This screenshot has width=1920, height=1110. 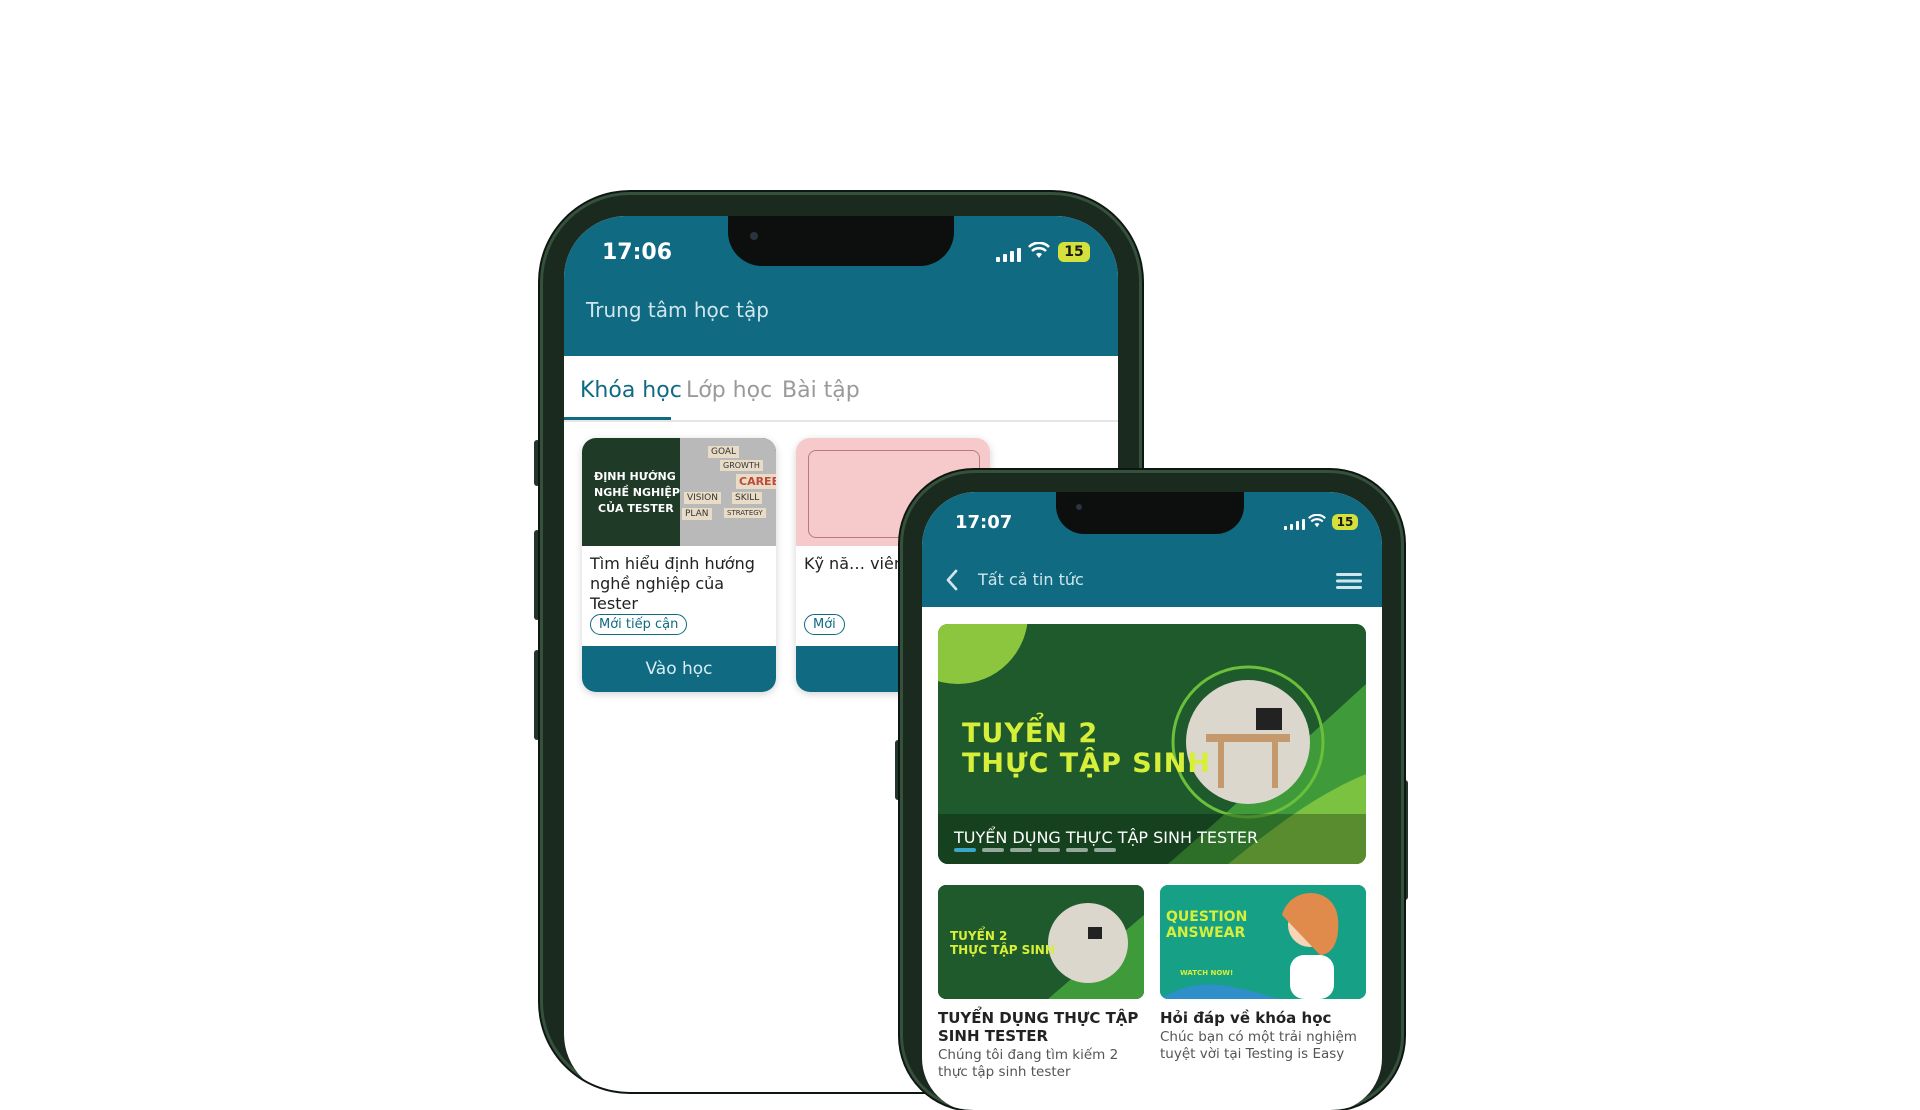 I want to click on tab-bar: Khóa học Lớp học Bài tập, so click(x=841, y=389).